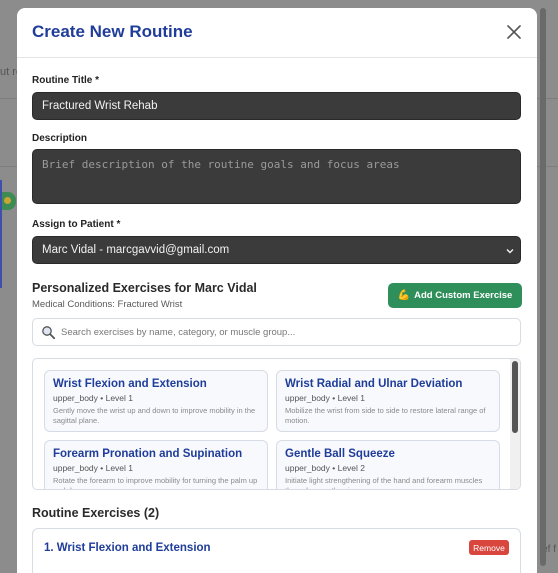 The width and height of the screenshot is (558, 573). What do you see at coordinates (404, 295) in the screenshot?
I see `flexed-biceps-icon: 💪` at bounding box center [404, 295].